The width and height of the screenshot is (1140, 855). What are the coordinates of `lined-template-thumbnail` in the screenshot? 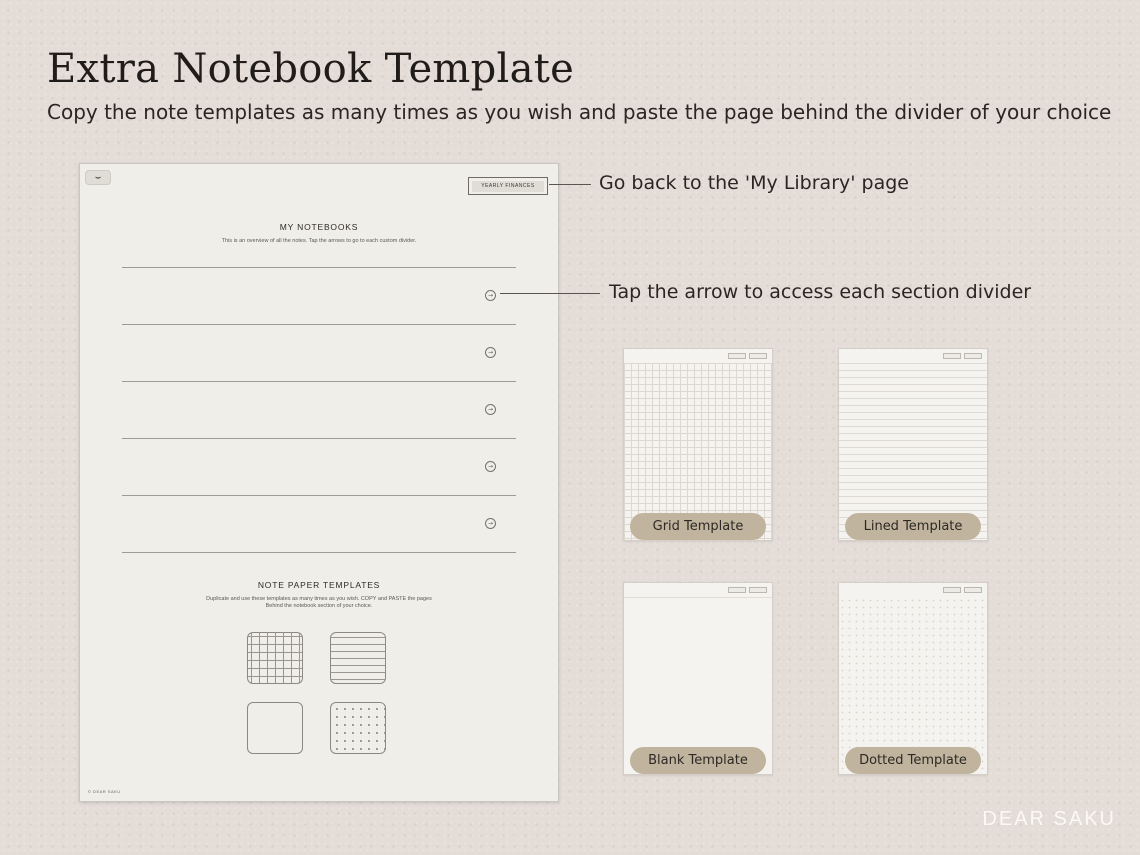 It's located at (358, 658).